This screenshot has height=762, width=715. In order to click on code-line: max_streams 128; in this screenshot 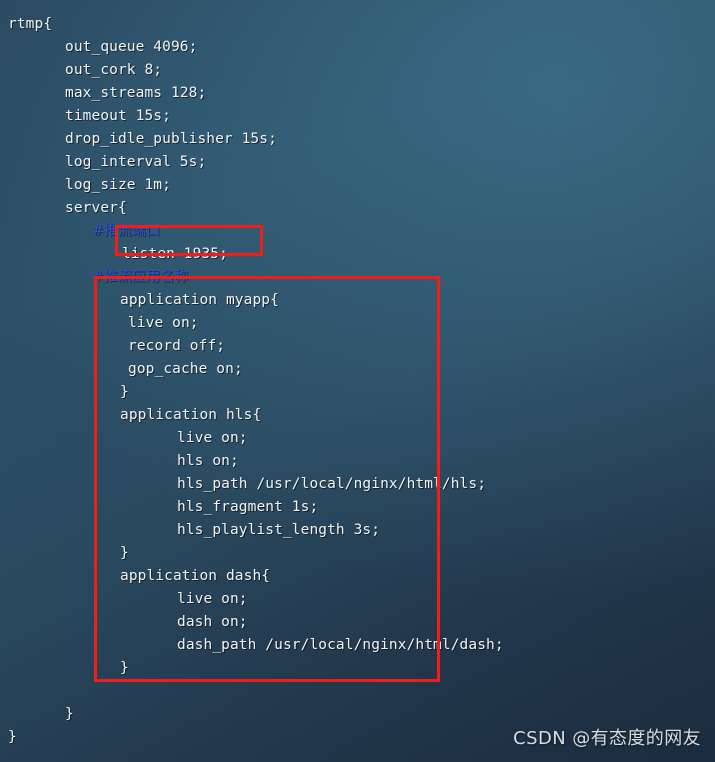, I will do `click(357, 93)`.